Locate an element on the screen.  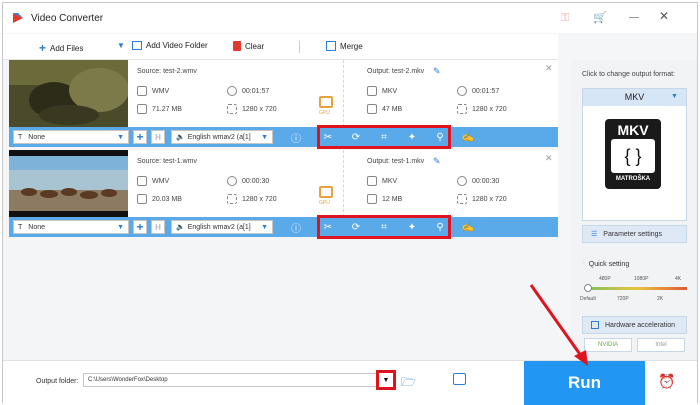
subtitle-value: None is located at coordinates (37, 137).